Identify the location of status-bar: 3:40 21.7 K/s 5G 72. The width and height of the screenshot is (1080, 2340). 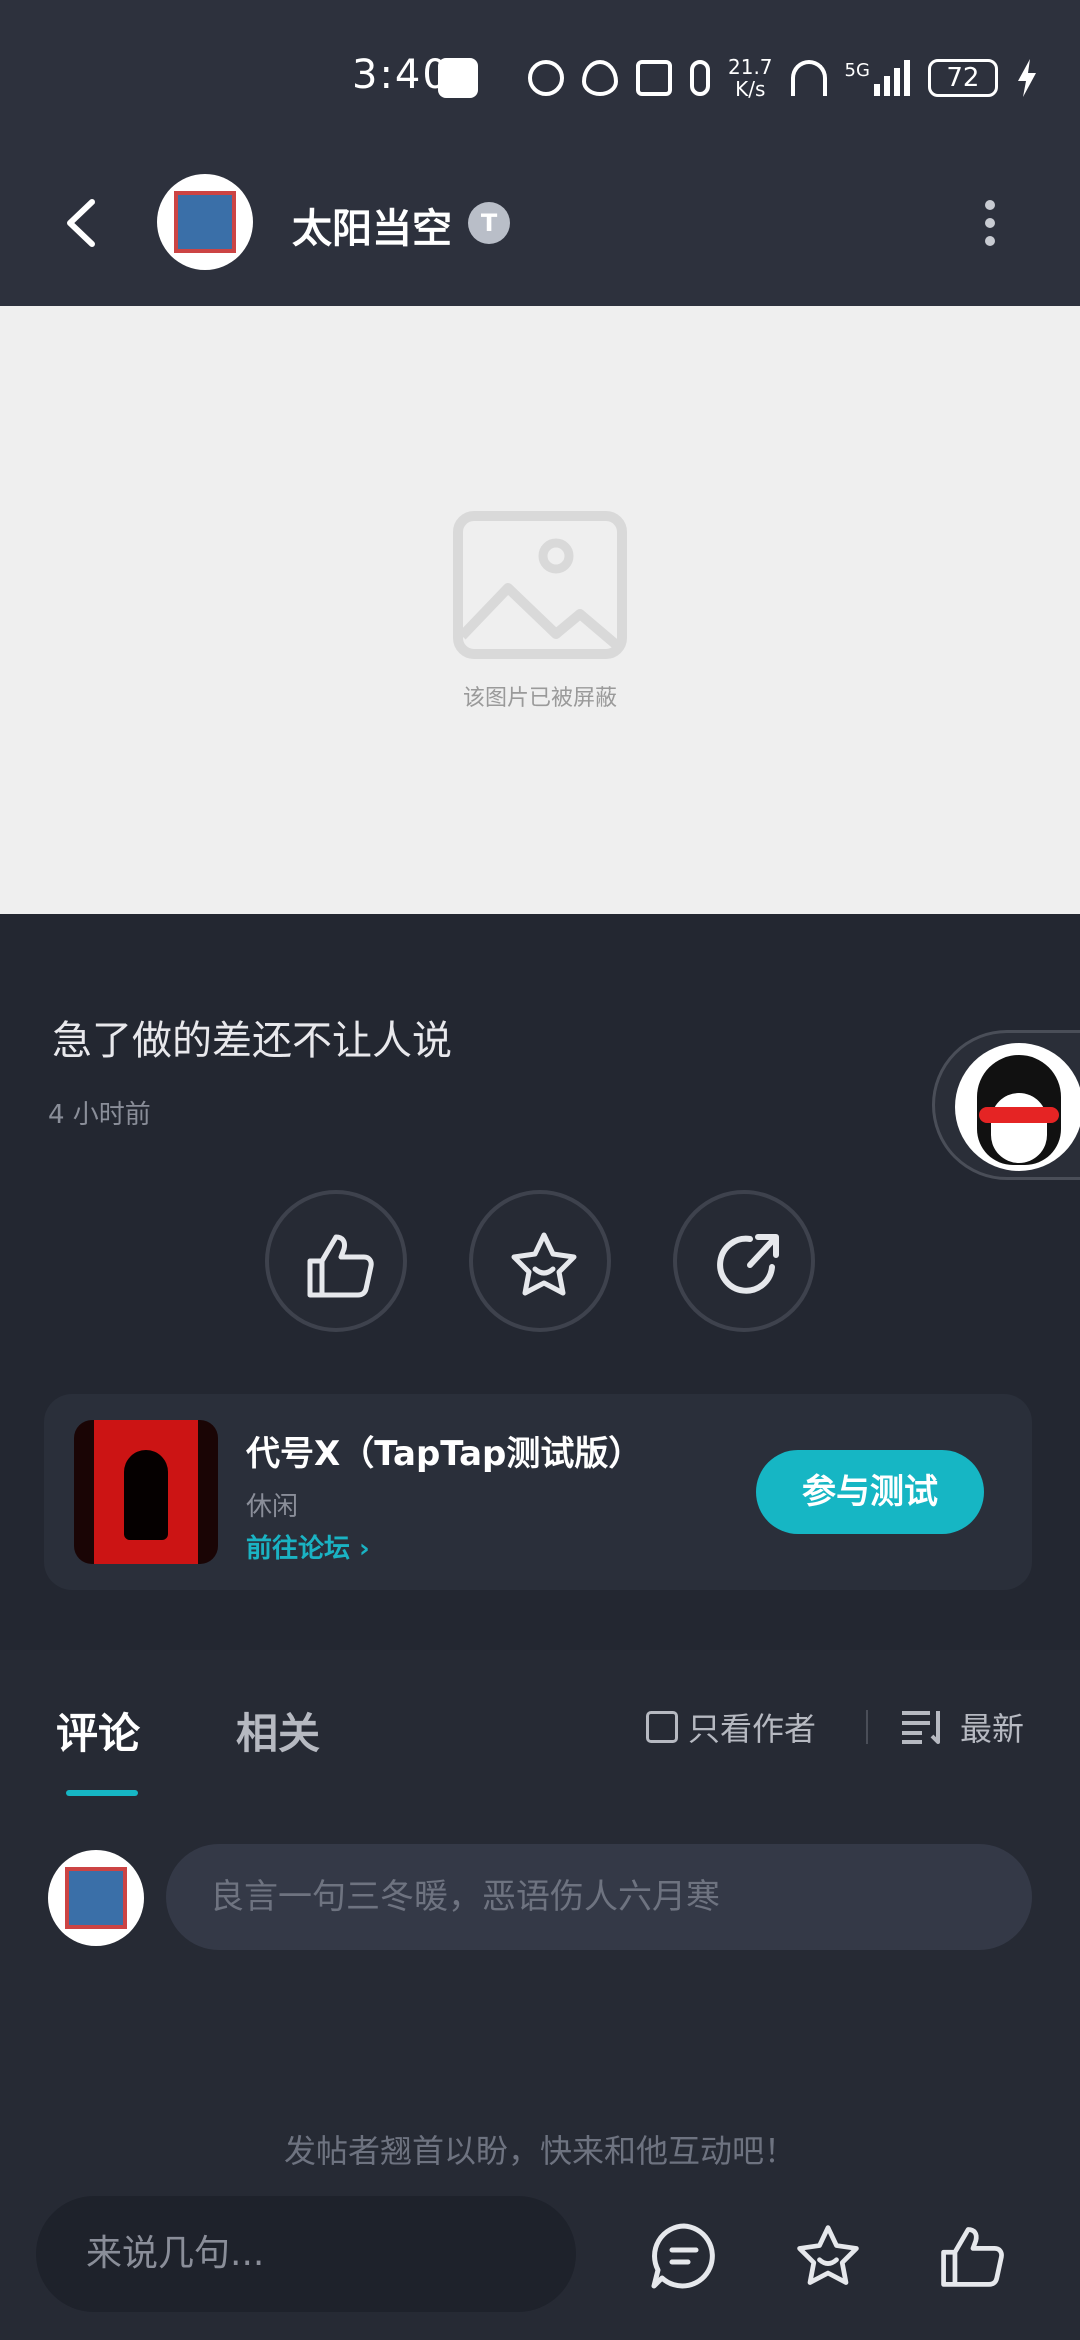
(540, 70).